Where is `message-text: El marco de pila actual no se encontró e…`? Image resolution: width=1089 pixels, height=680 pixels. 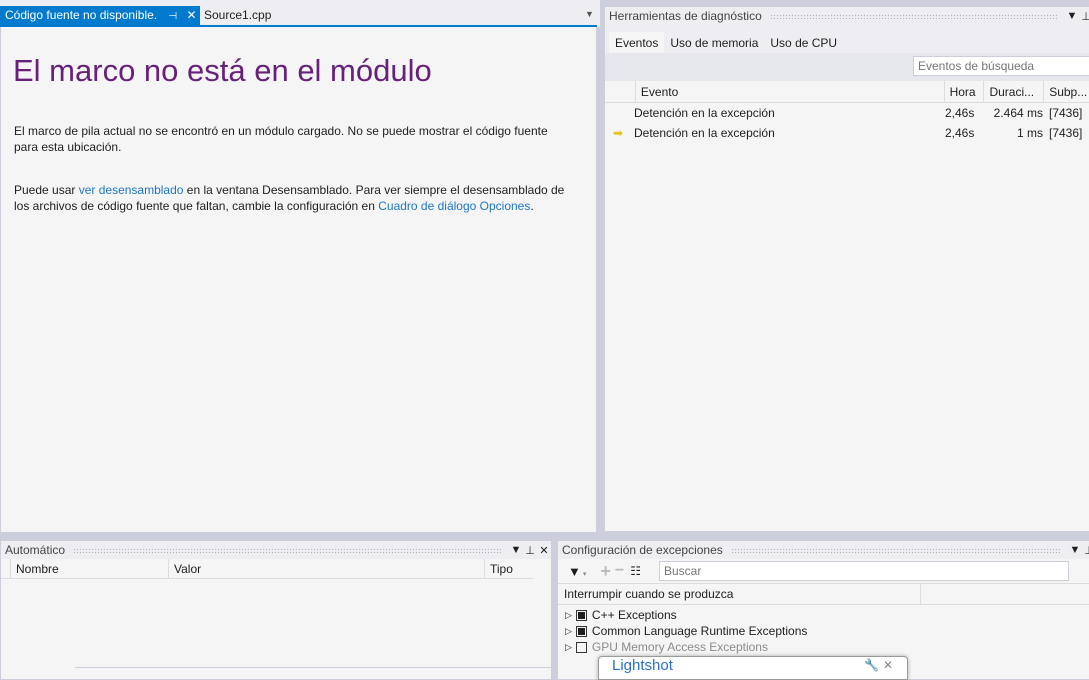 message-text: El marco de pila actual no se encontró e… is located at coordinates (281, 139).